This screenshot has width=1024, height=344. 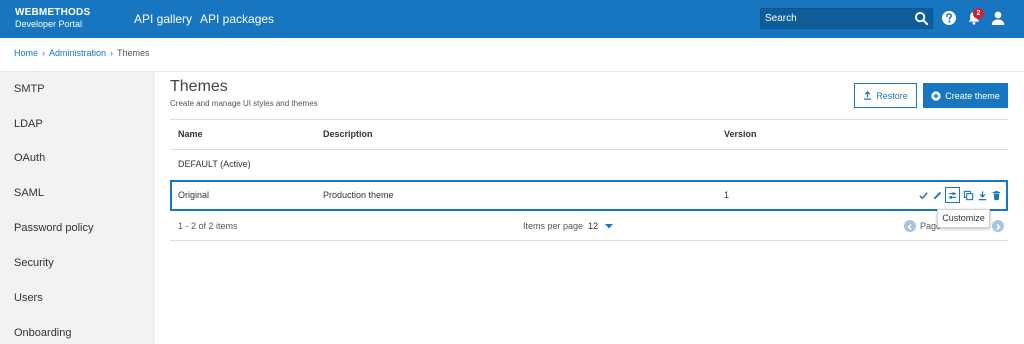 What do you see at coordinates (348, 134) in the screenshot?
I see `column-header-description: Description` at bounding box center [348, 134].